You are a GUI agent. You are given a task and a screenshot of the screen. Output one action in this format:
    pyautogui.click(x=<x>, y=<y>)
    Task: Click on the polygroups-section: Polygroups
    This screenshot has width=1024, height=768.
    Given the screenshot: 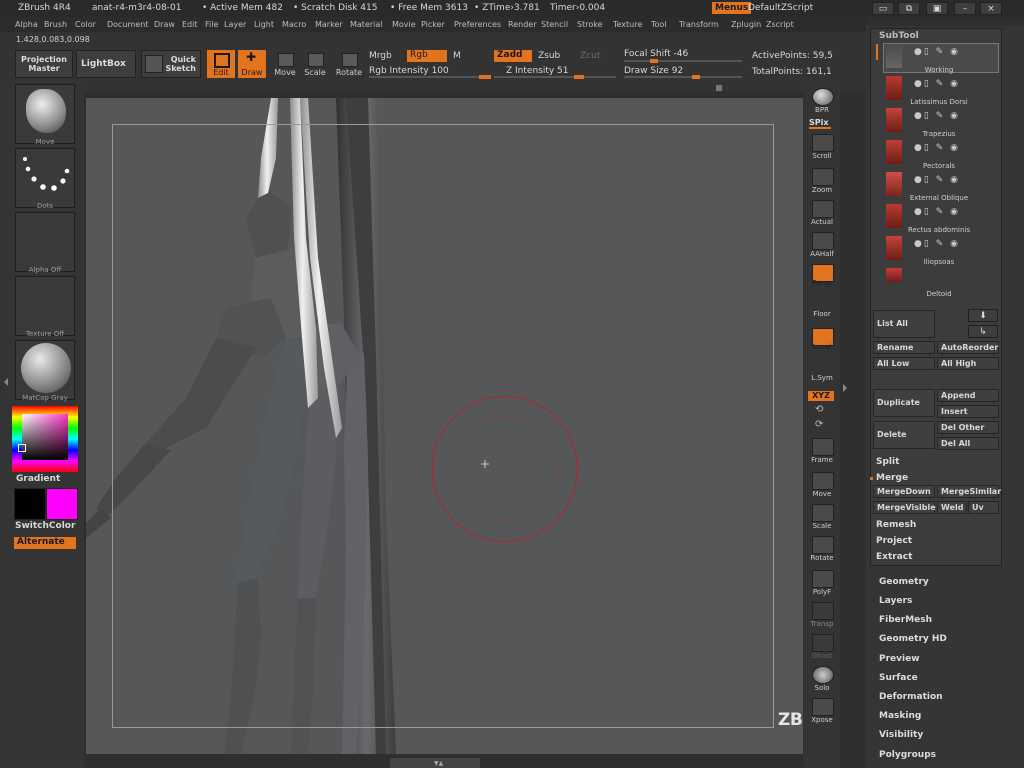 What is the action you would take?
    pyautogui.click(x=907, y=755)
    